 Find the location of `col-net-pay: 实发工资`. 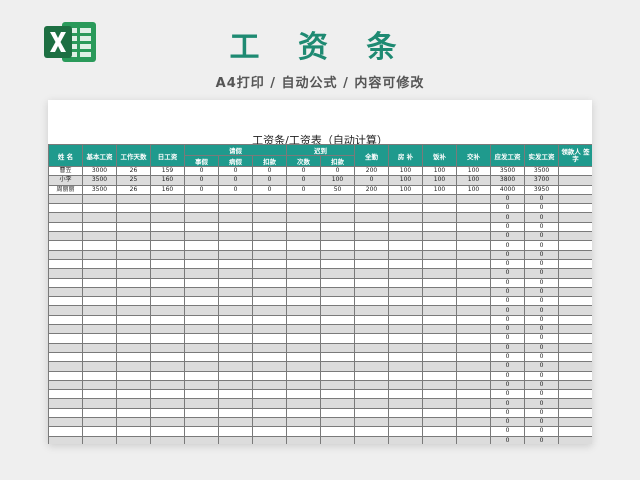

col-net-pay: 实发工资 is located at coordinates (542, 155).